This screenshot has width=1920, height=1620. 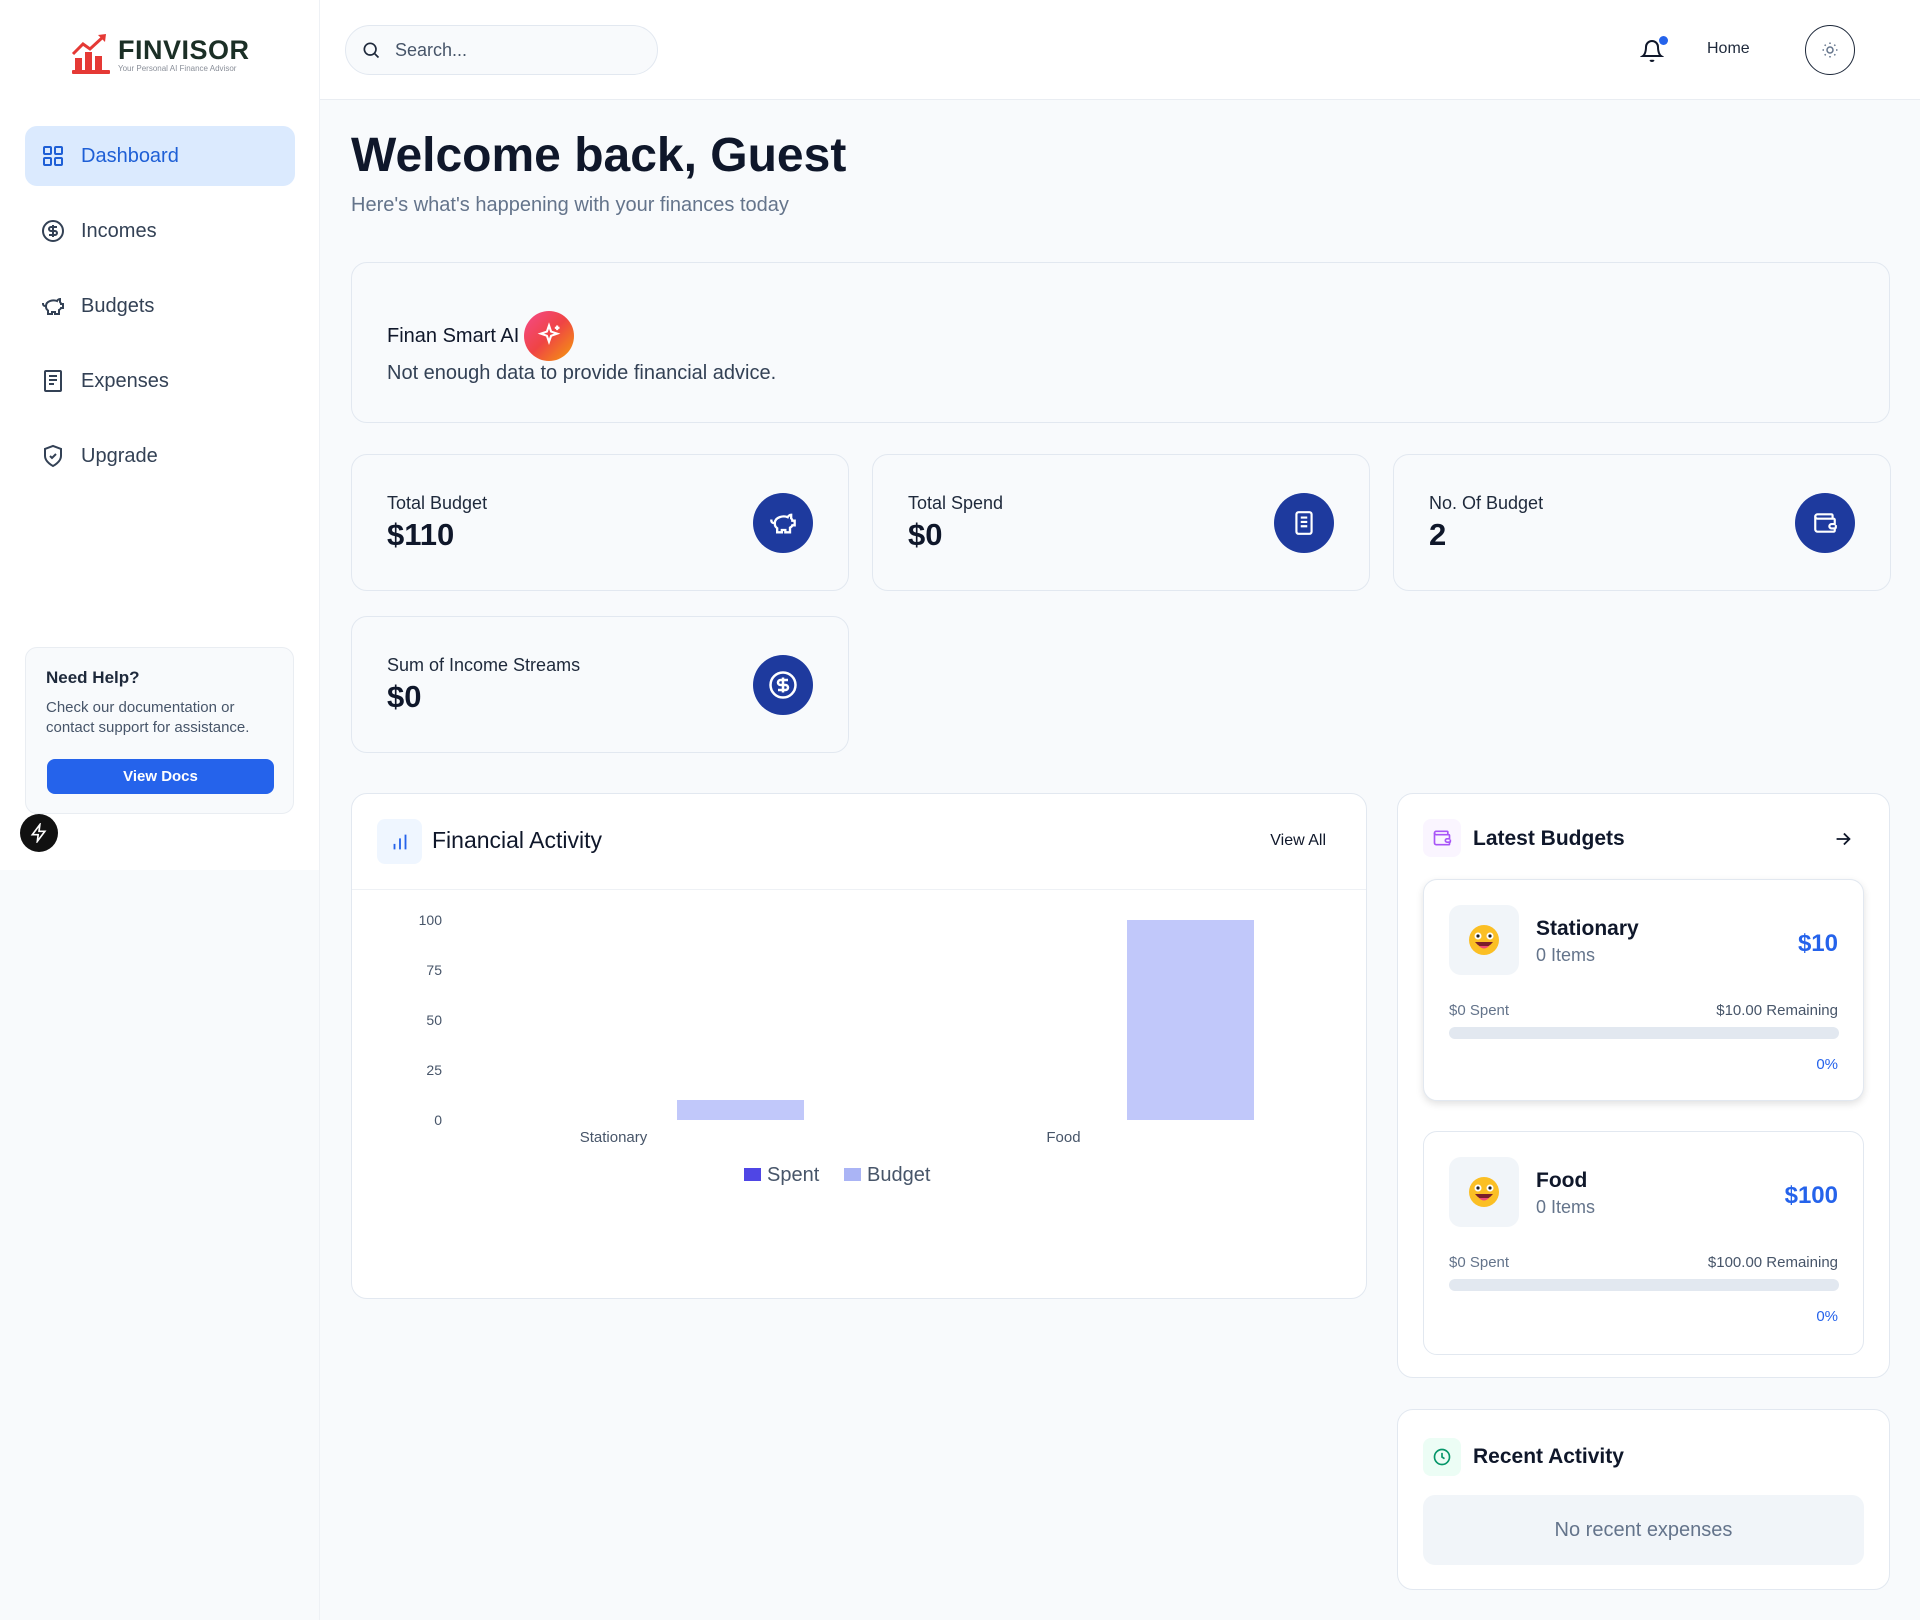 I want to click on y-tick-label: 25, so click(x=434, y=1070).